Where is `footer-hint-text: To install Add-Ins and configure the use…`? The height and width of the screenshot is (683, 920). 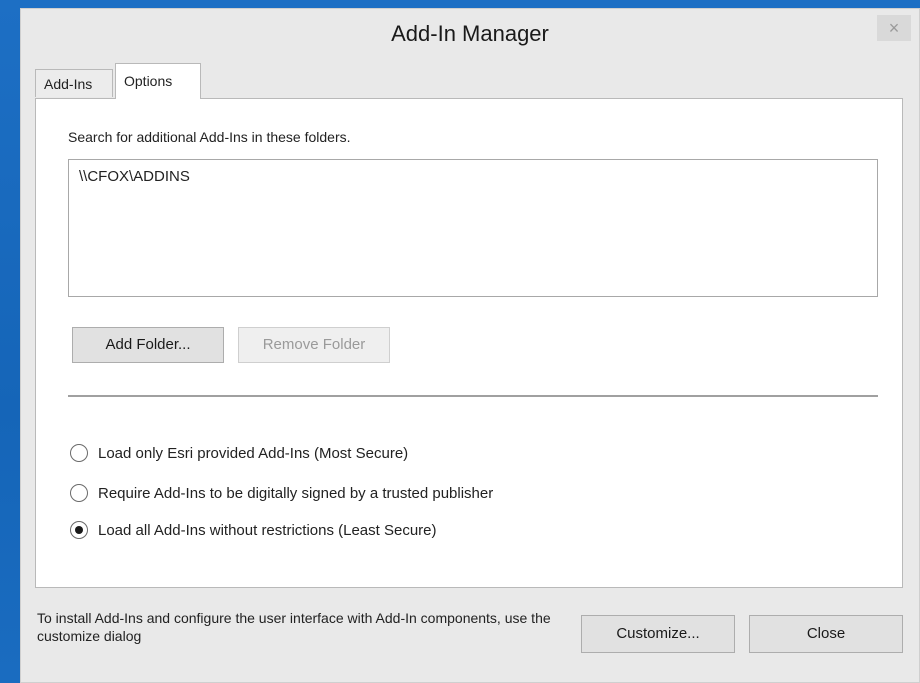 footer-hint-text: To install Add-Ins and configure the use… is located at coordinates (294, 627).